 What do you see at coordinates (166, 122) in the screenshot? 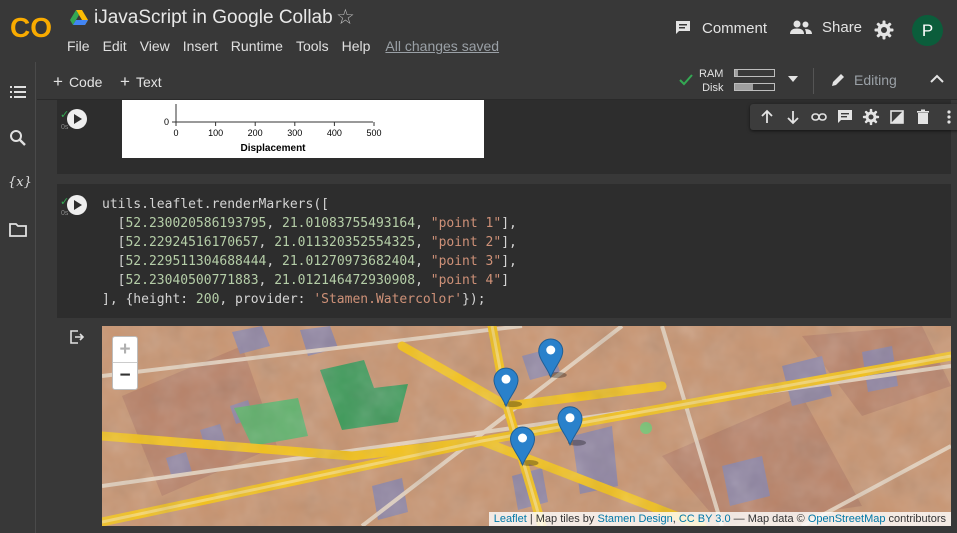
I see `y-tick-label: 0` at bounding box center [166, 122].